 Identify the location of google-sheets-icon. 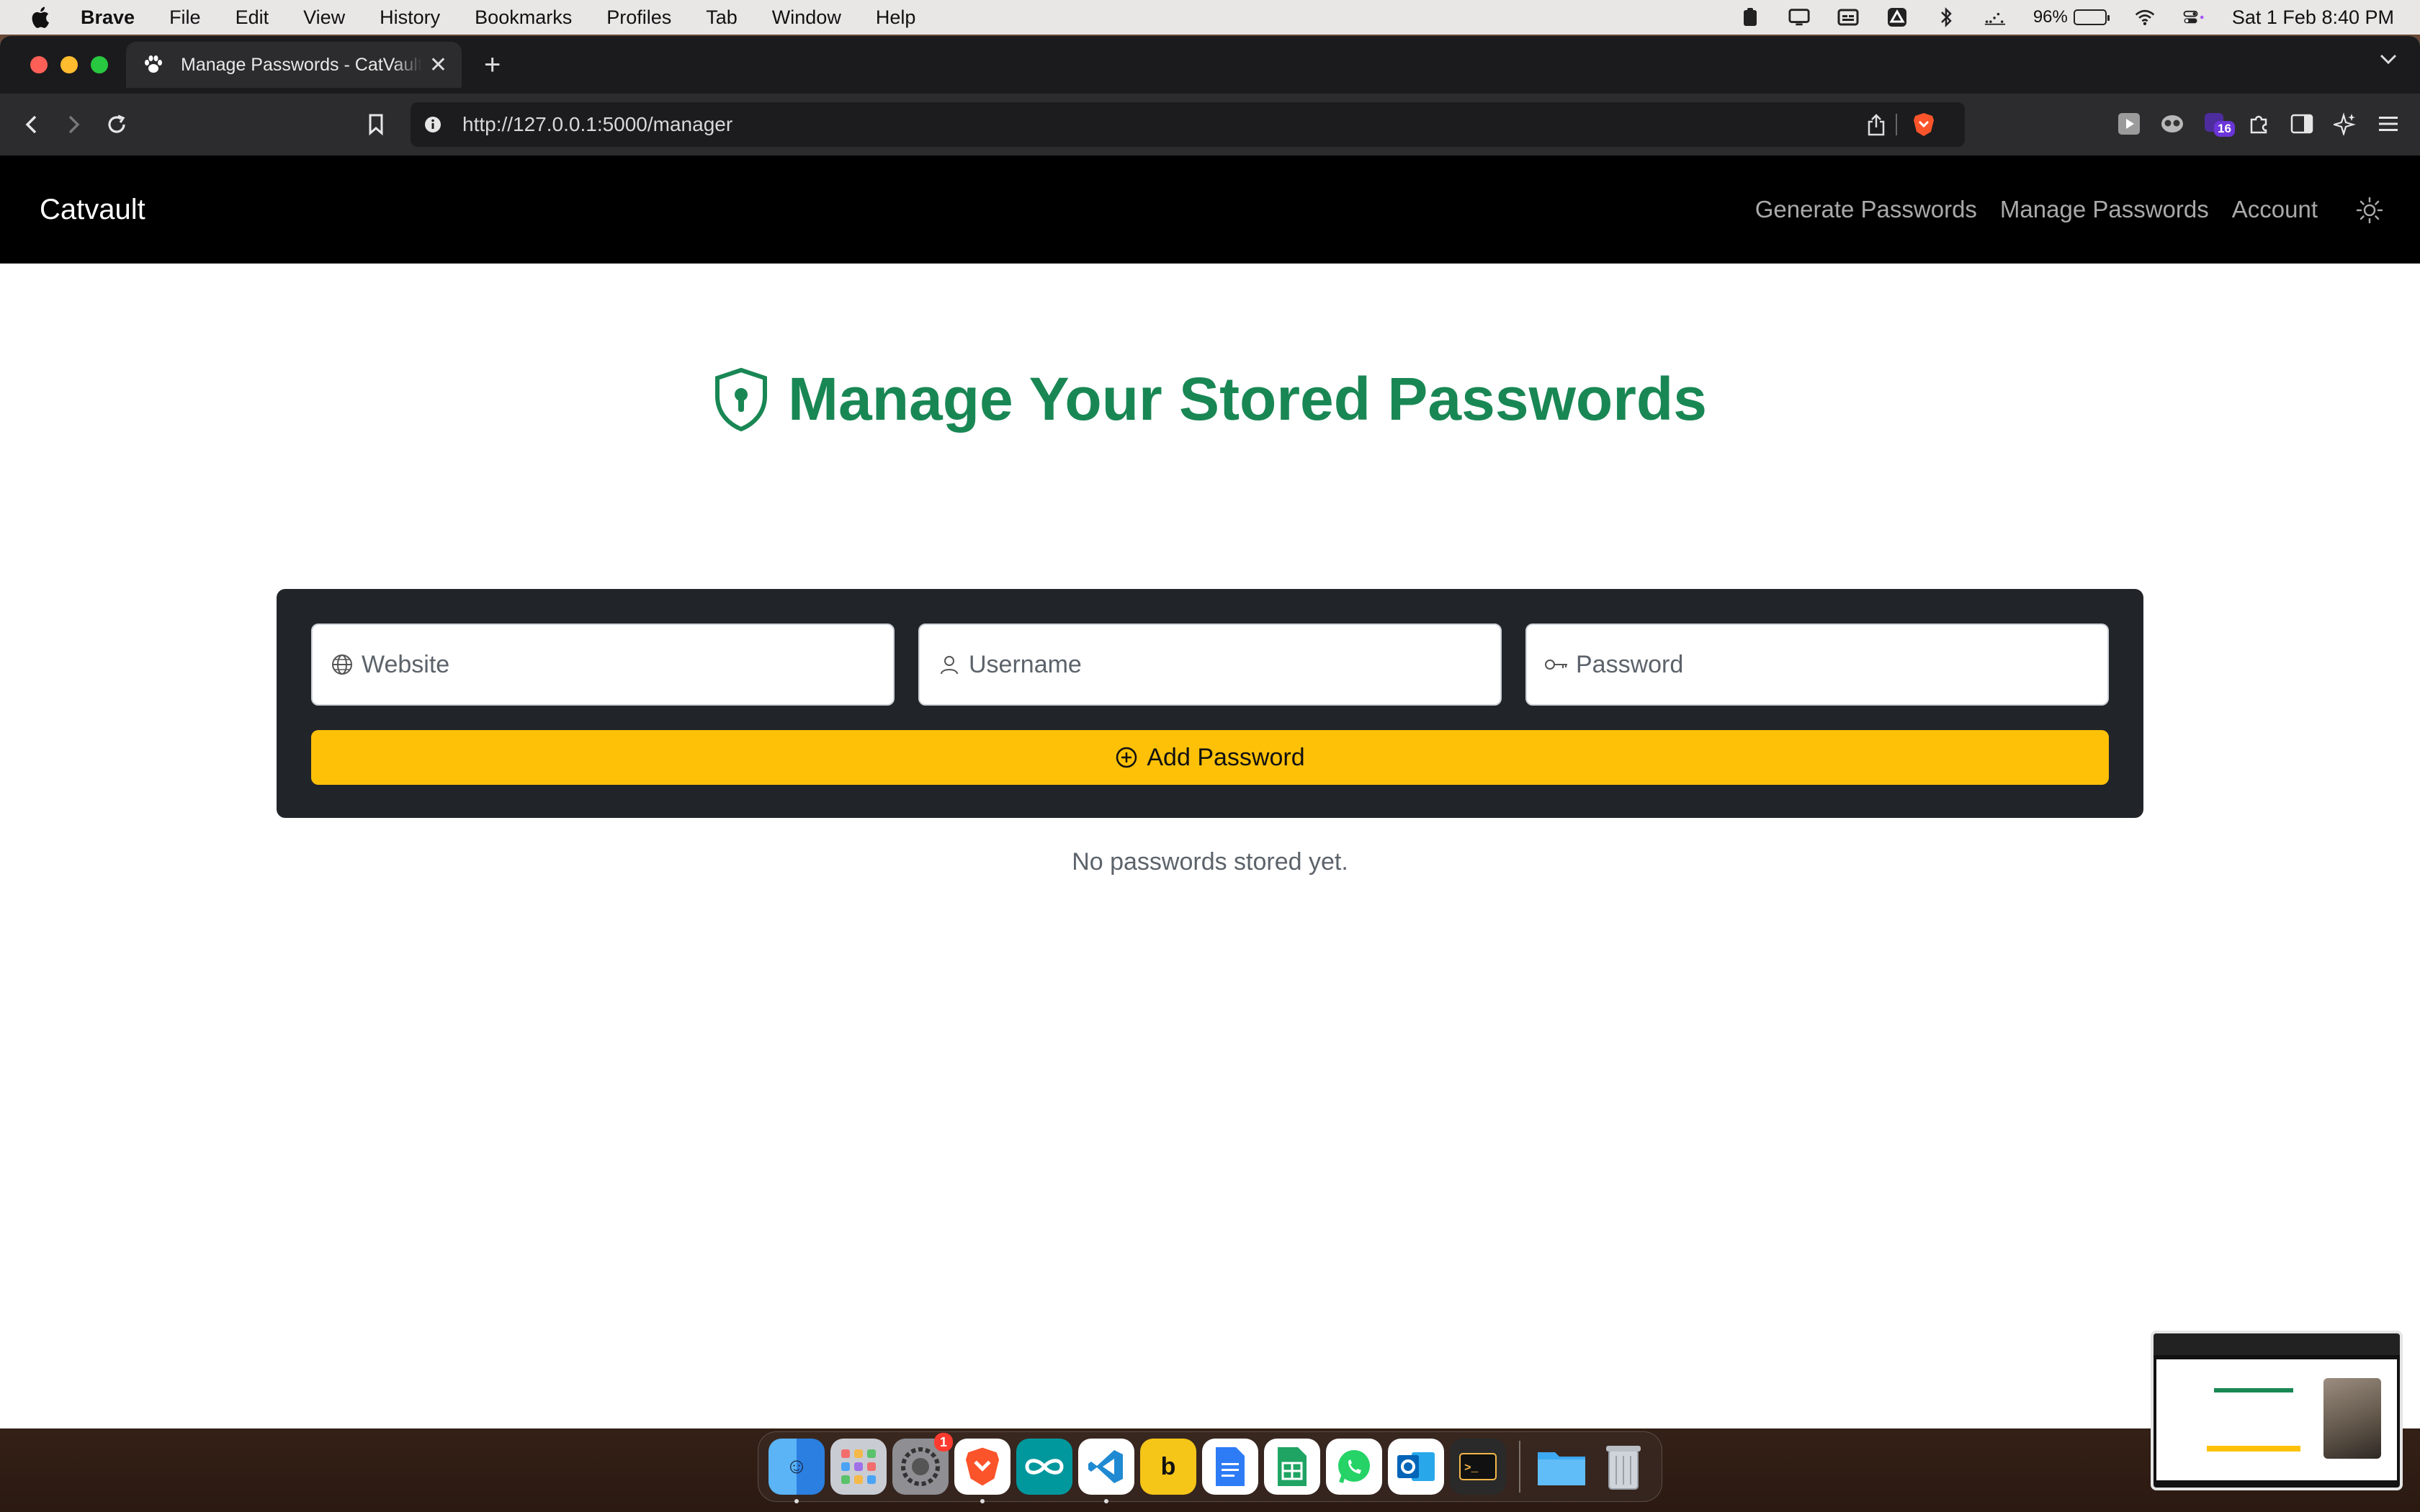
(1292, 1467).